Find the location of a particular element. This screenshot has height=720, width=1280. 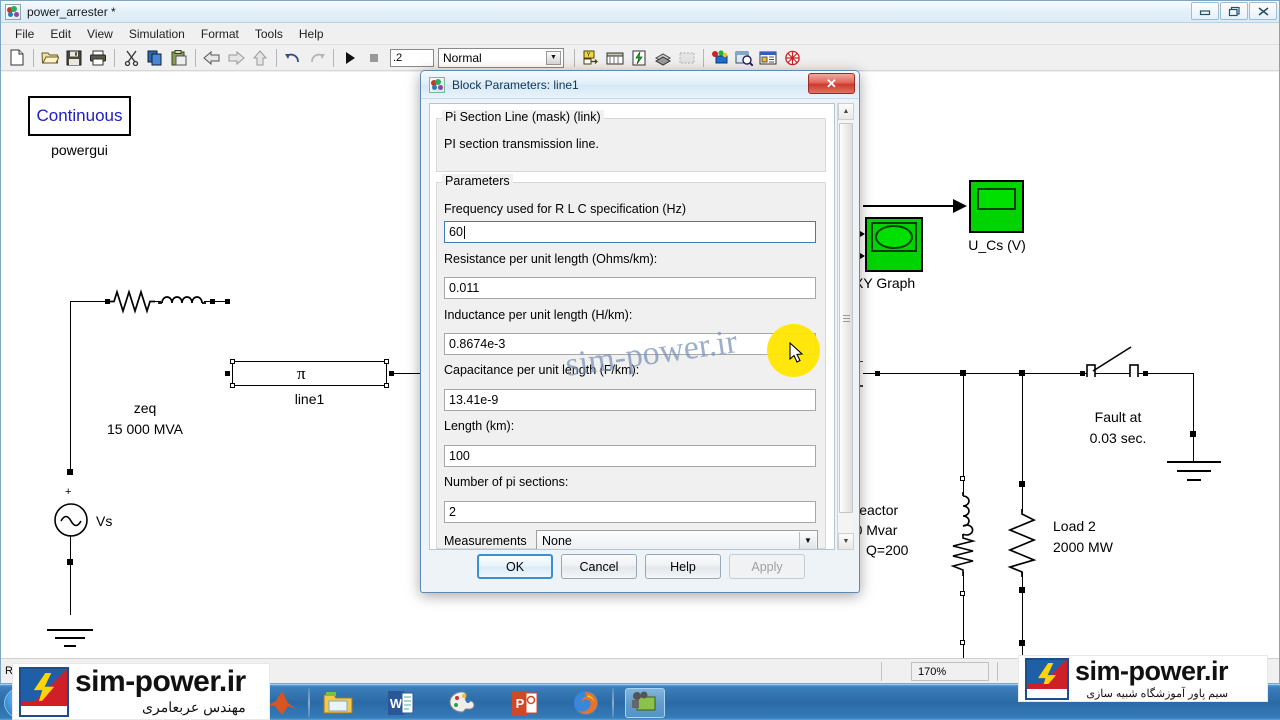

ok-button: OK is located at coordinates (515, 566).